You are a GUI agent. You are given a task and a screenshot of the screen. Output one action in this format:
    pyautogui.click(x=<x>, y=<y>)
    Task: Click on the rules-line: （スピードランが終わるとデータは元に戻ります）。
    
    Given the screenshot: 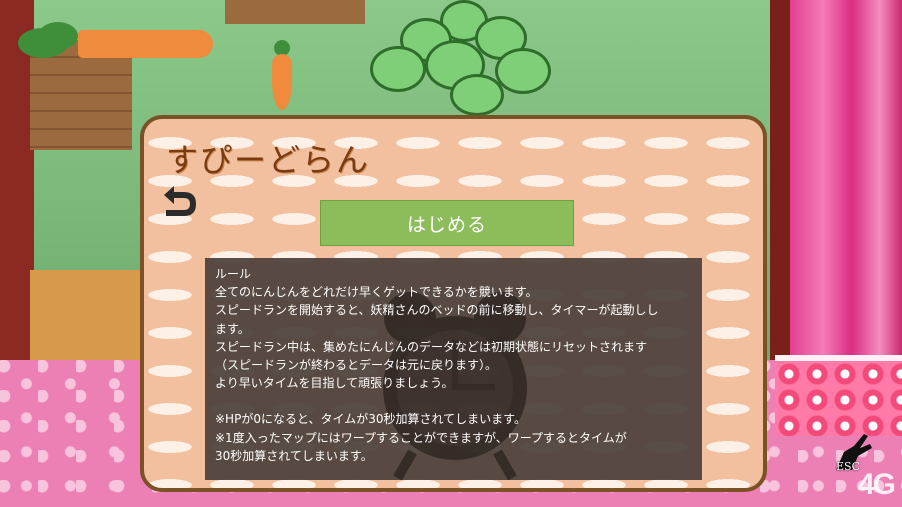 What is the action you would take?
    pyautogui.click(x=356, y=365)
    